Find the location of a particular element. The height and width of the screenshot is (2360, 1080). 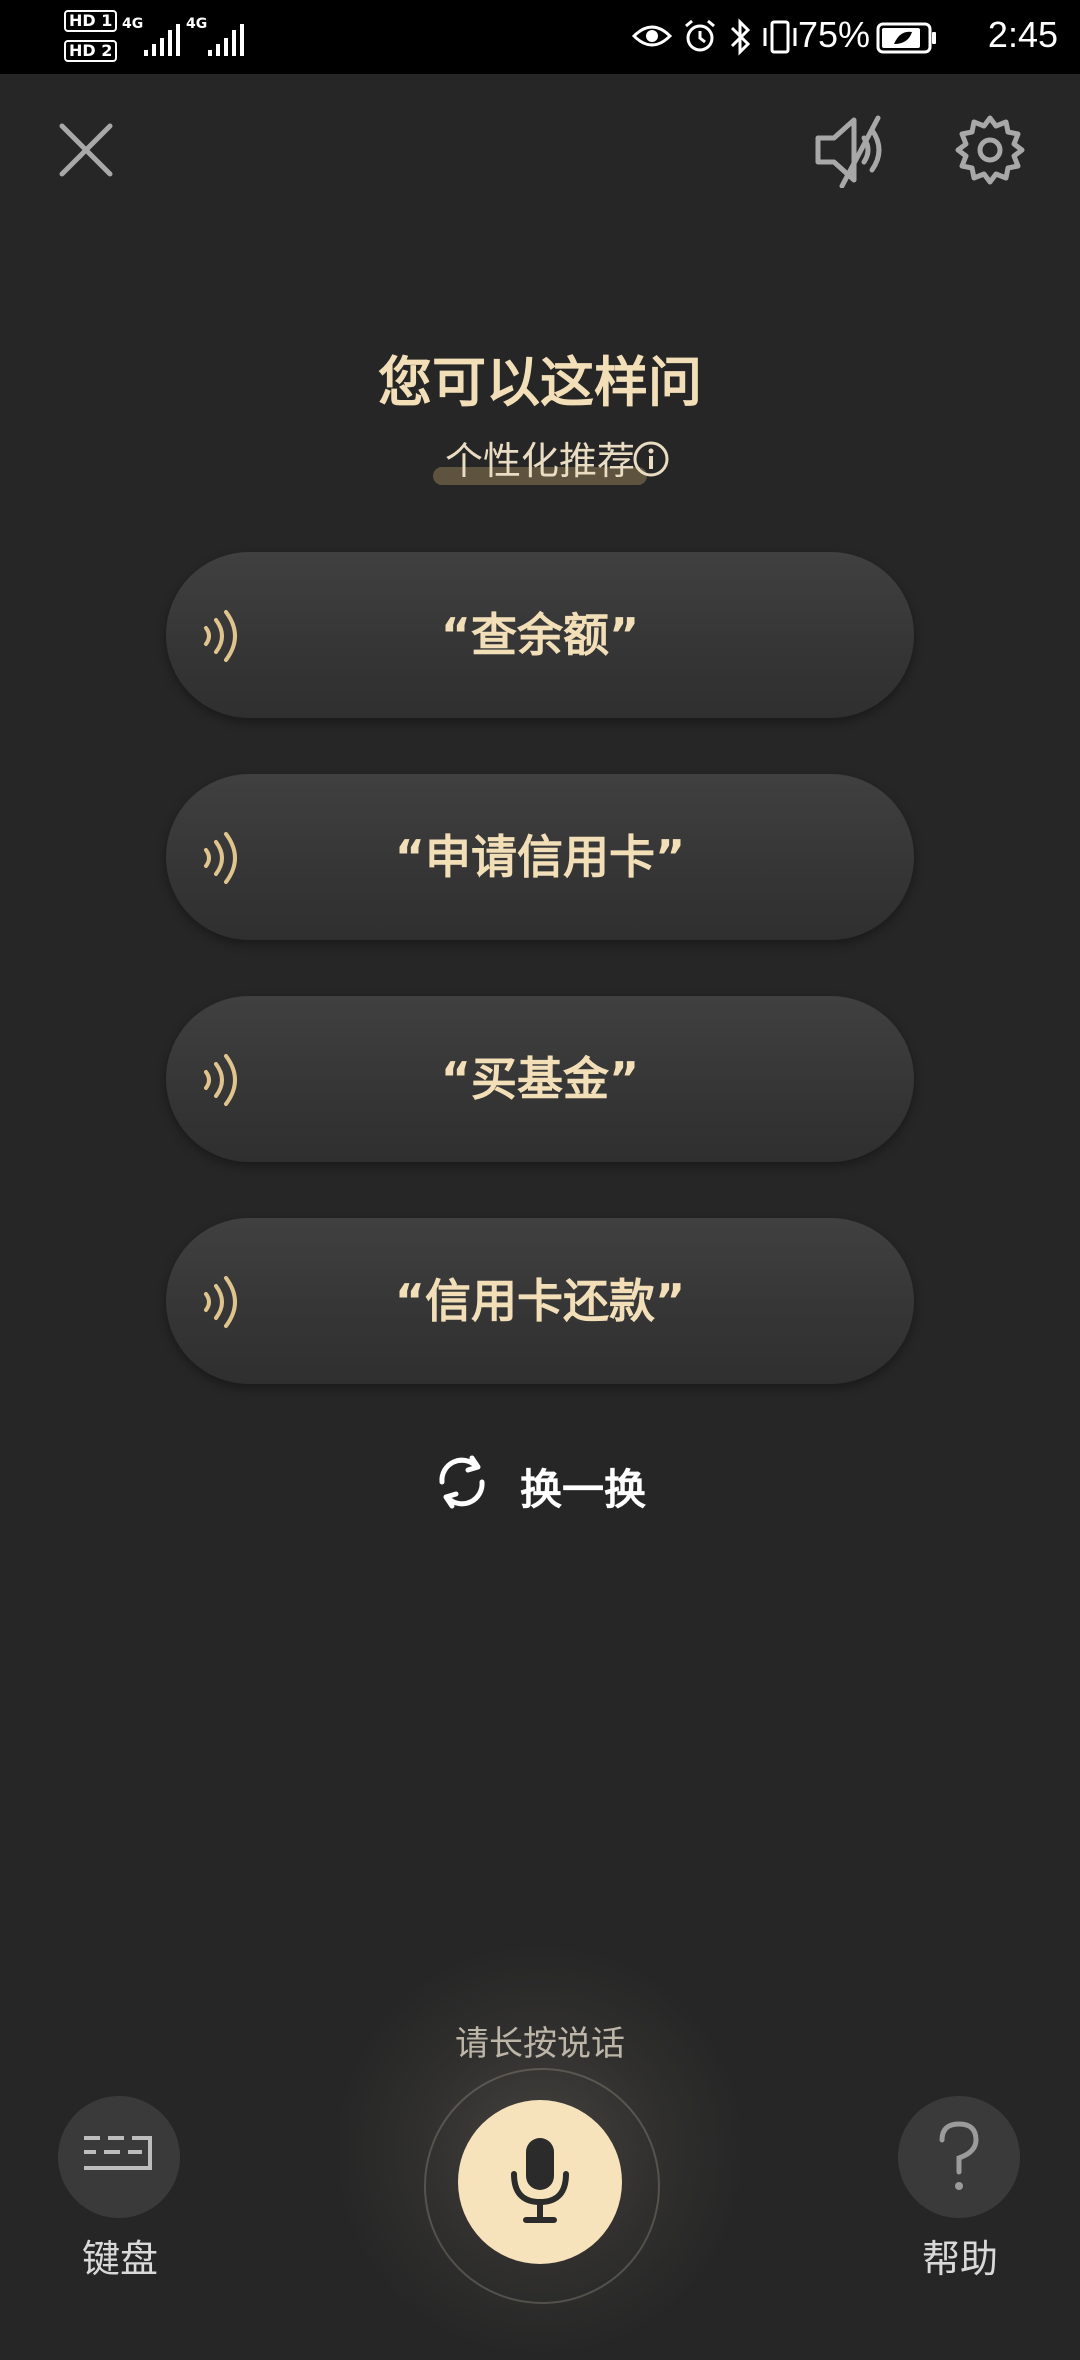

personalized-recommendation-label: 个性化推荐 is located at coordinates (539, 457).